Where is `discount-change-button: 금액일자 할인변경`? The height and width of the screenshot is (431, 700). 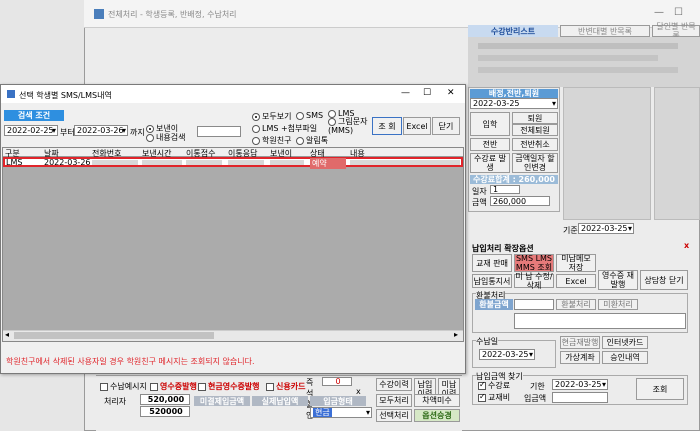 discount-change-button: 금액일자 할인변경 is located at coordinates (535, 163).